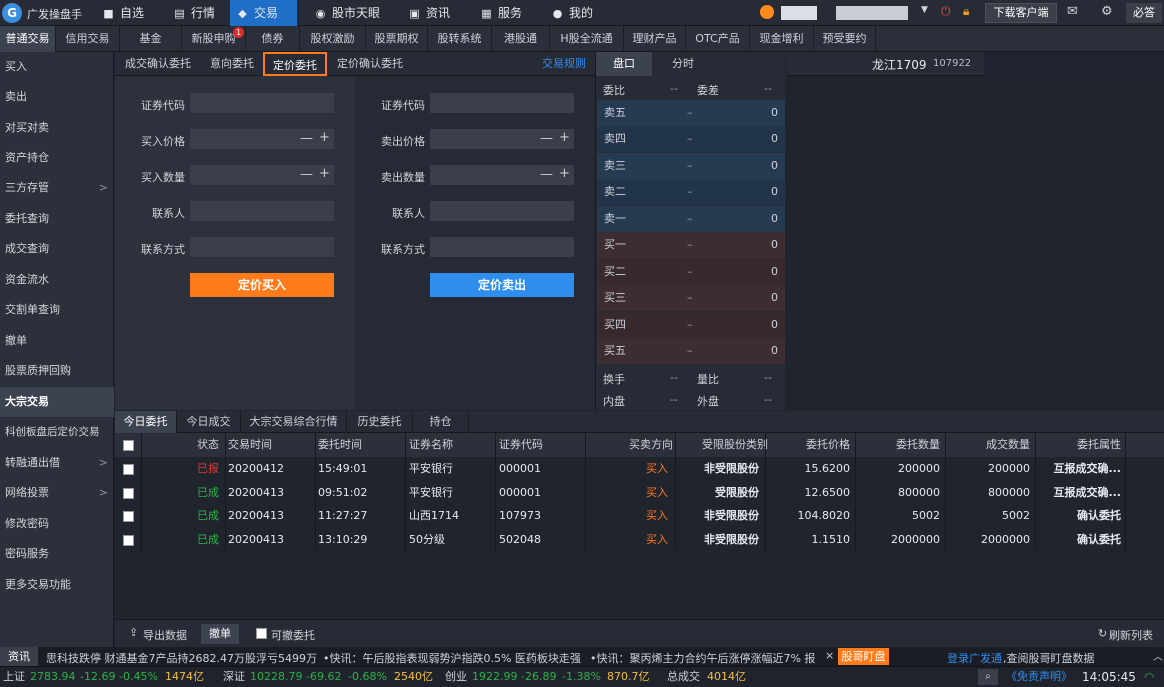  I want to click on sell-code-input, so click(502, 103).